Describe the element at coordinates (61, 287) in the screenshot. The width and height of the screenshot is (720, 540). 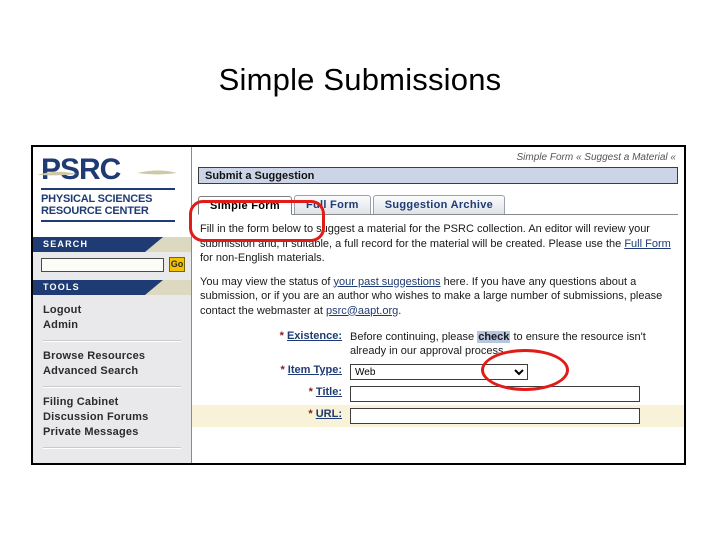
I see `tools-panel-heading: TOOLS` at that location.